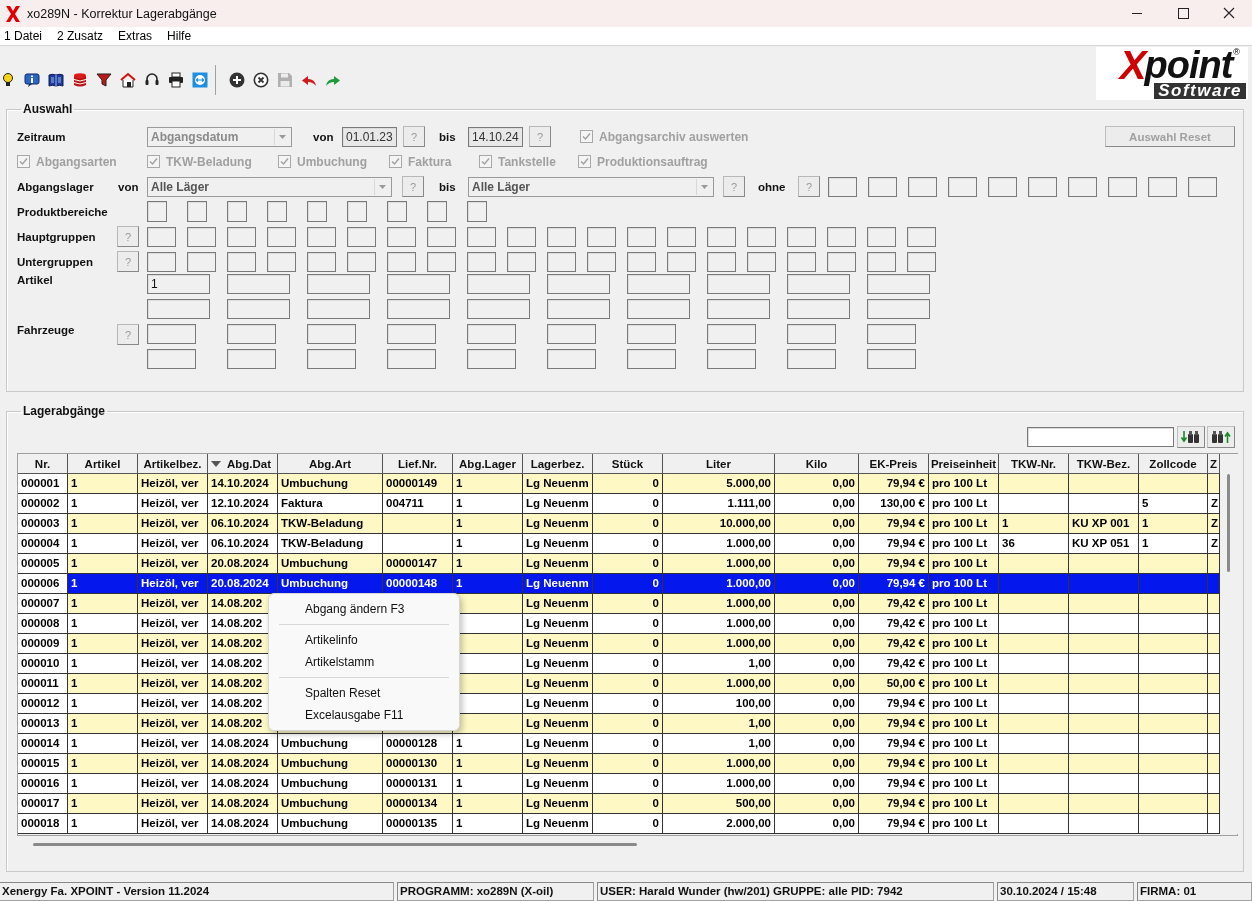  Describe the element at coordinates (369, 136) in the screenshot. I see `input-field: 01.01.23` at that location.